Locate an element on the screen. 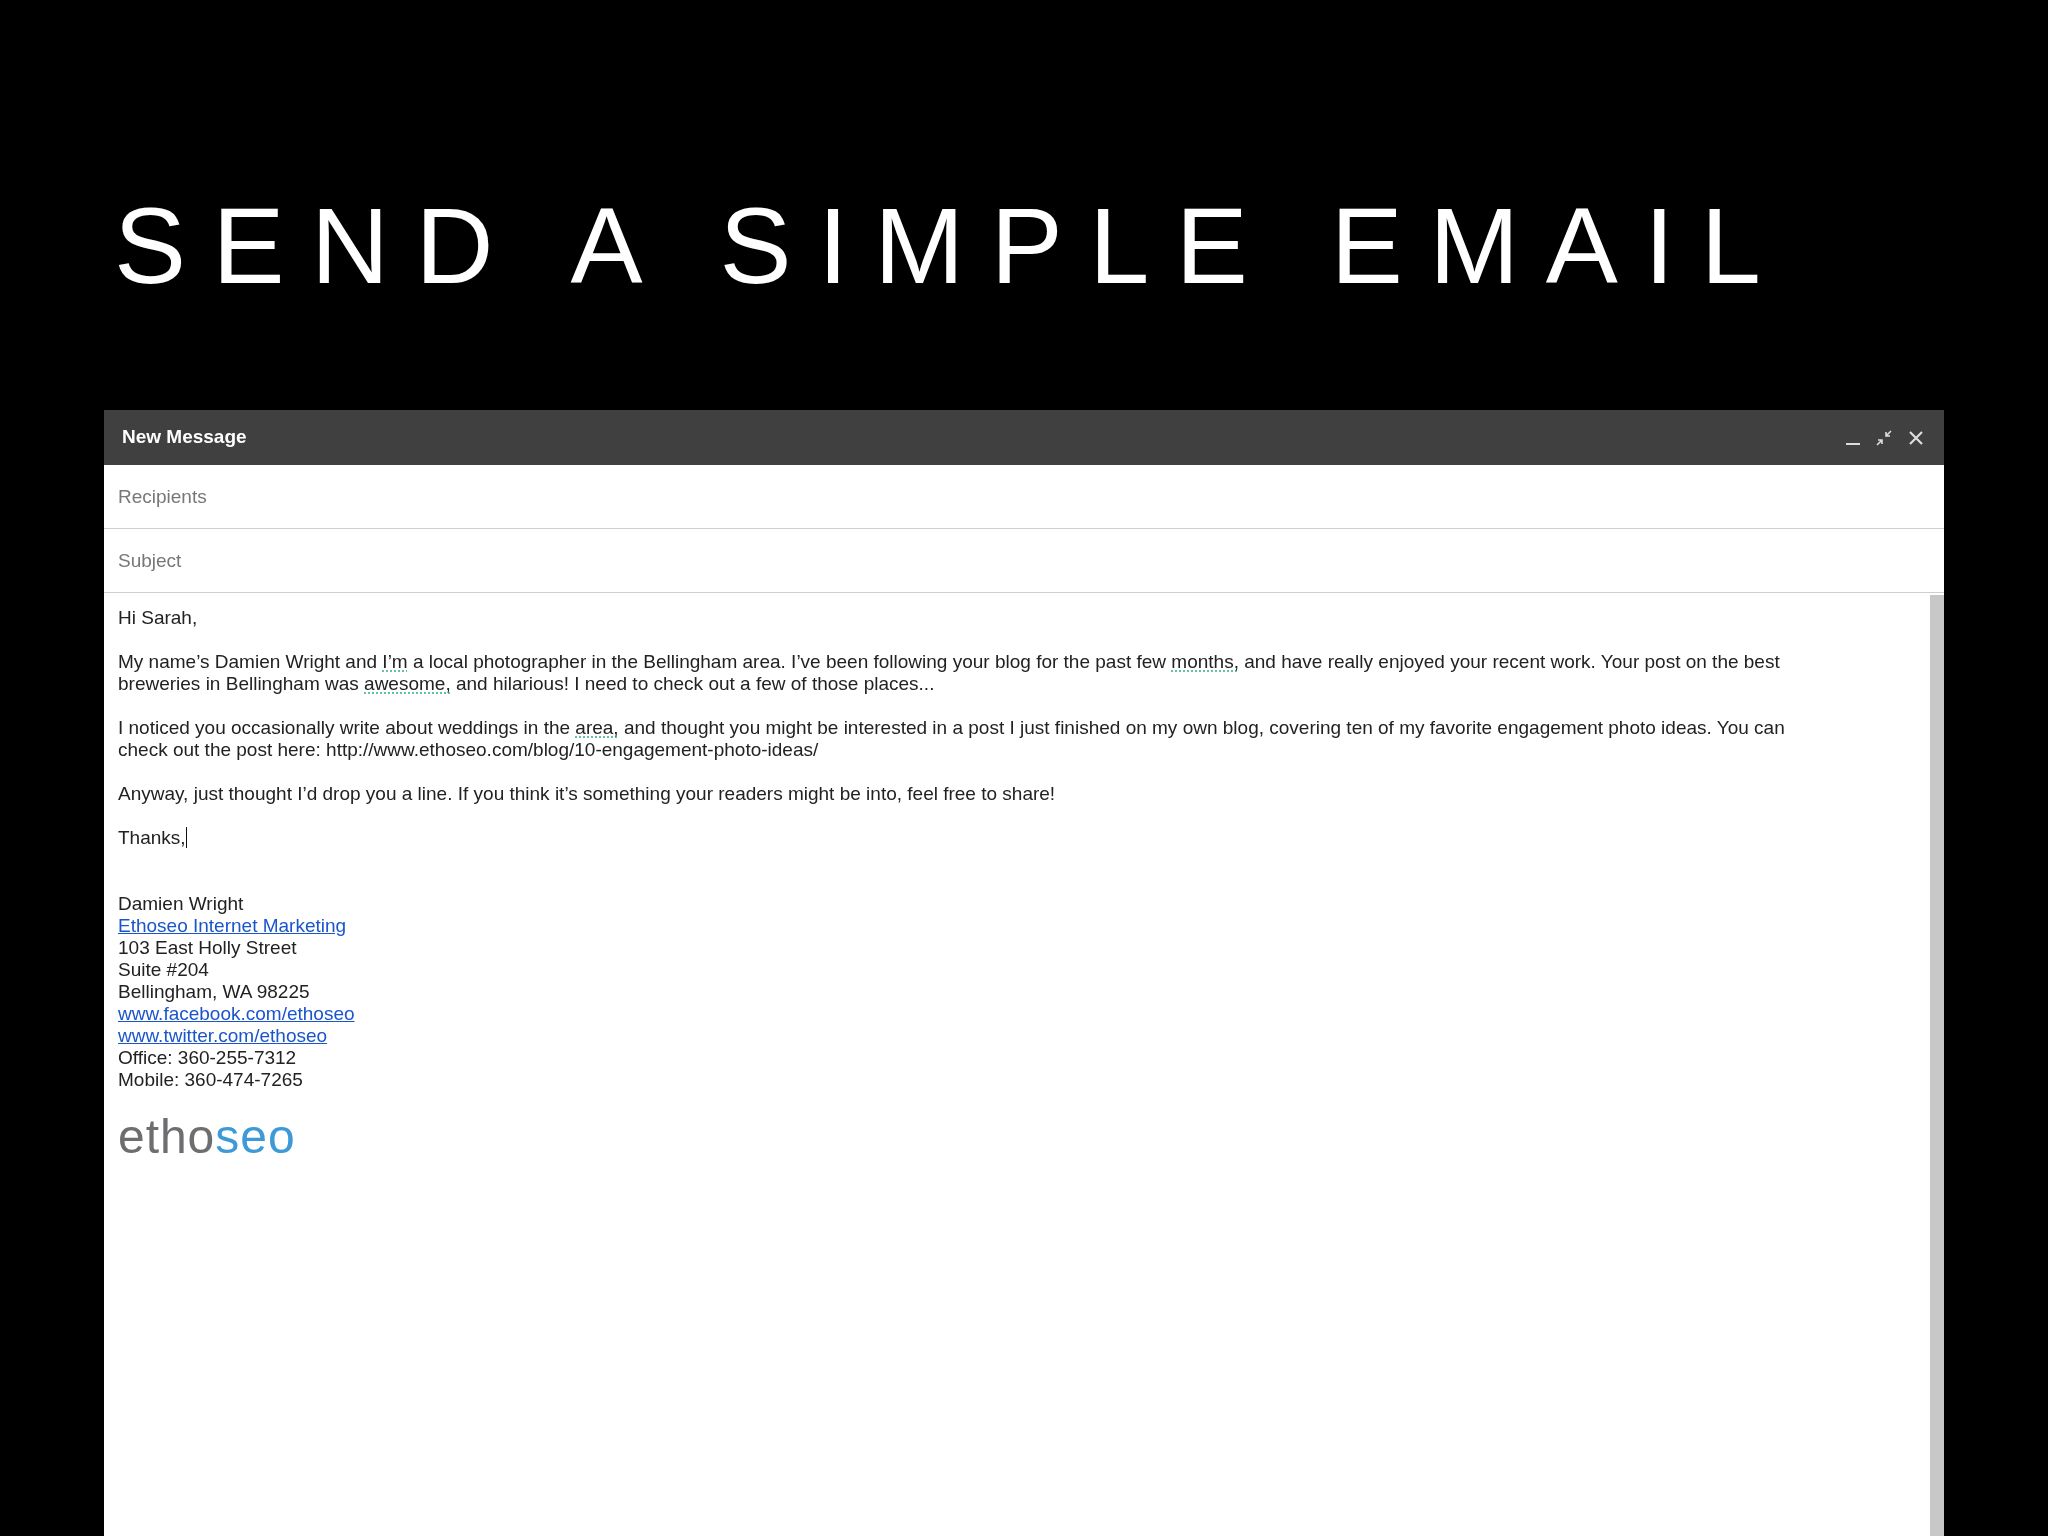 The width and height of the screenshot is (2048, 1536). collapse-arrows-icon is located at coordinates (1884, 437).